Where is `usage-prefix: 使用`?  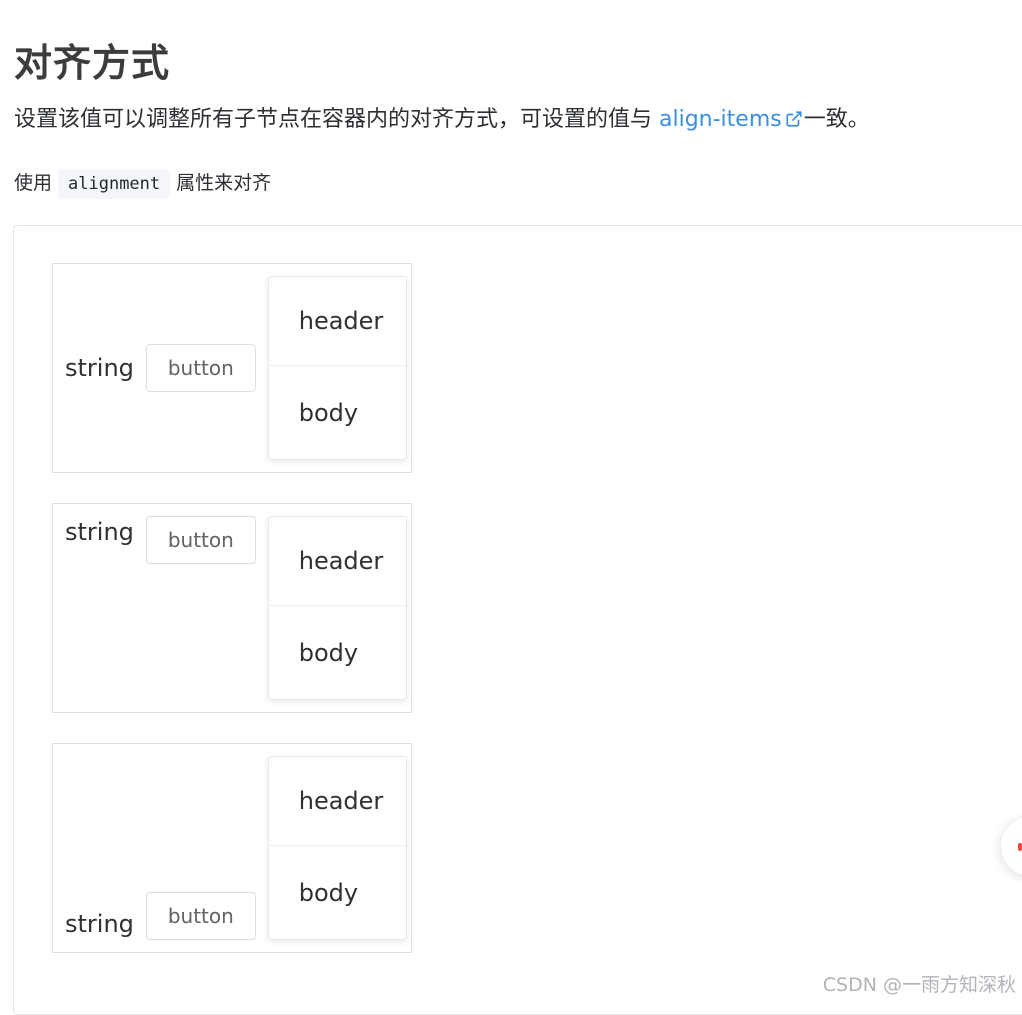
usage-prefix: 使用 is located at coordinates (33, 183).